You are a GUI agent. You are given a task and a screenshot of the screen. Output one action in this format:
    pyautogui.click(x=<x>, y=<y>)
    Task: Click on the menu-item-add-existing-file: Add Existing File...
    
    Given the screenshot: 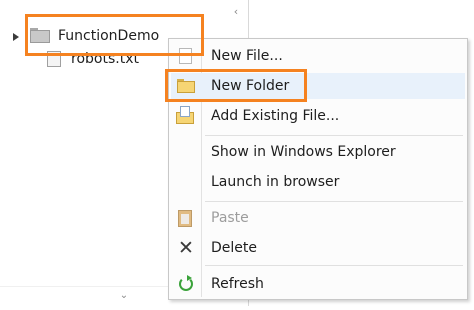 What is the action you would take?
    pyautogui.click(x=318, y=116)
    